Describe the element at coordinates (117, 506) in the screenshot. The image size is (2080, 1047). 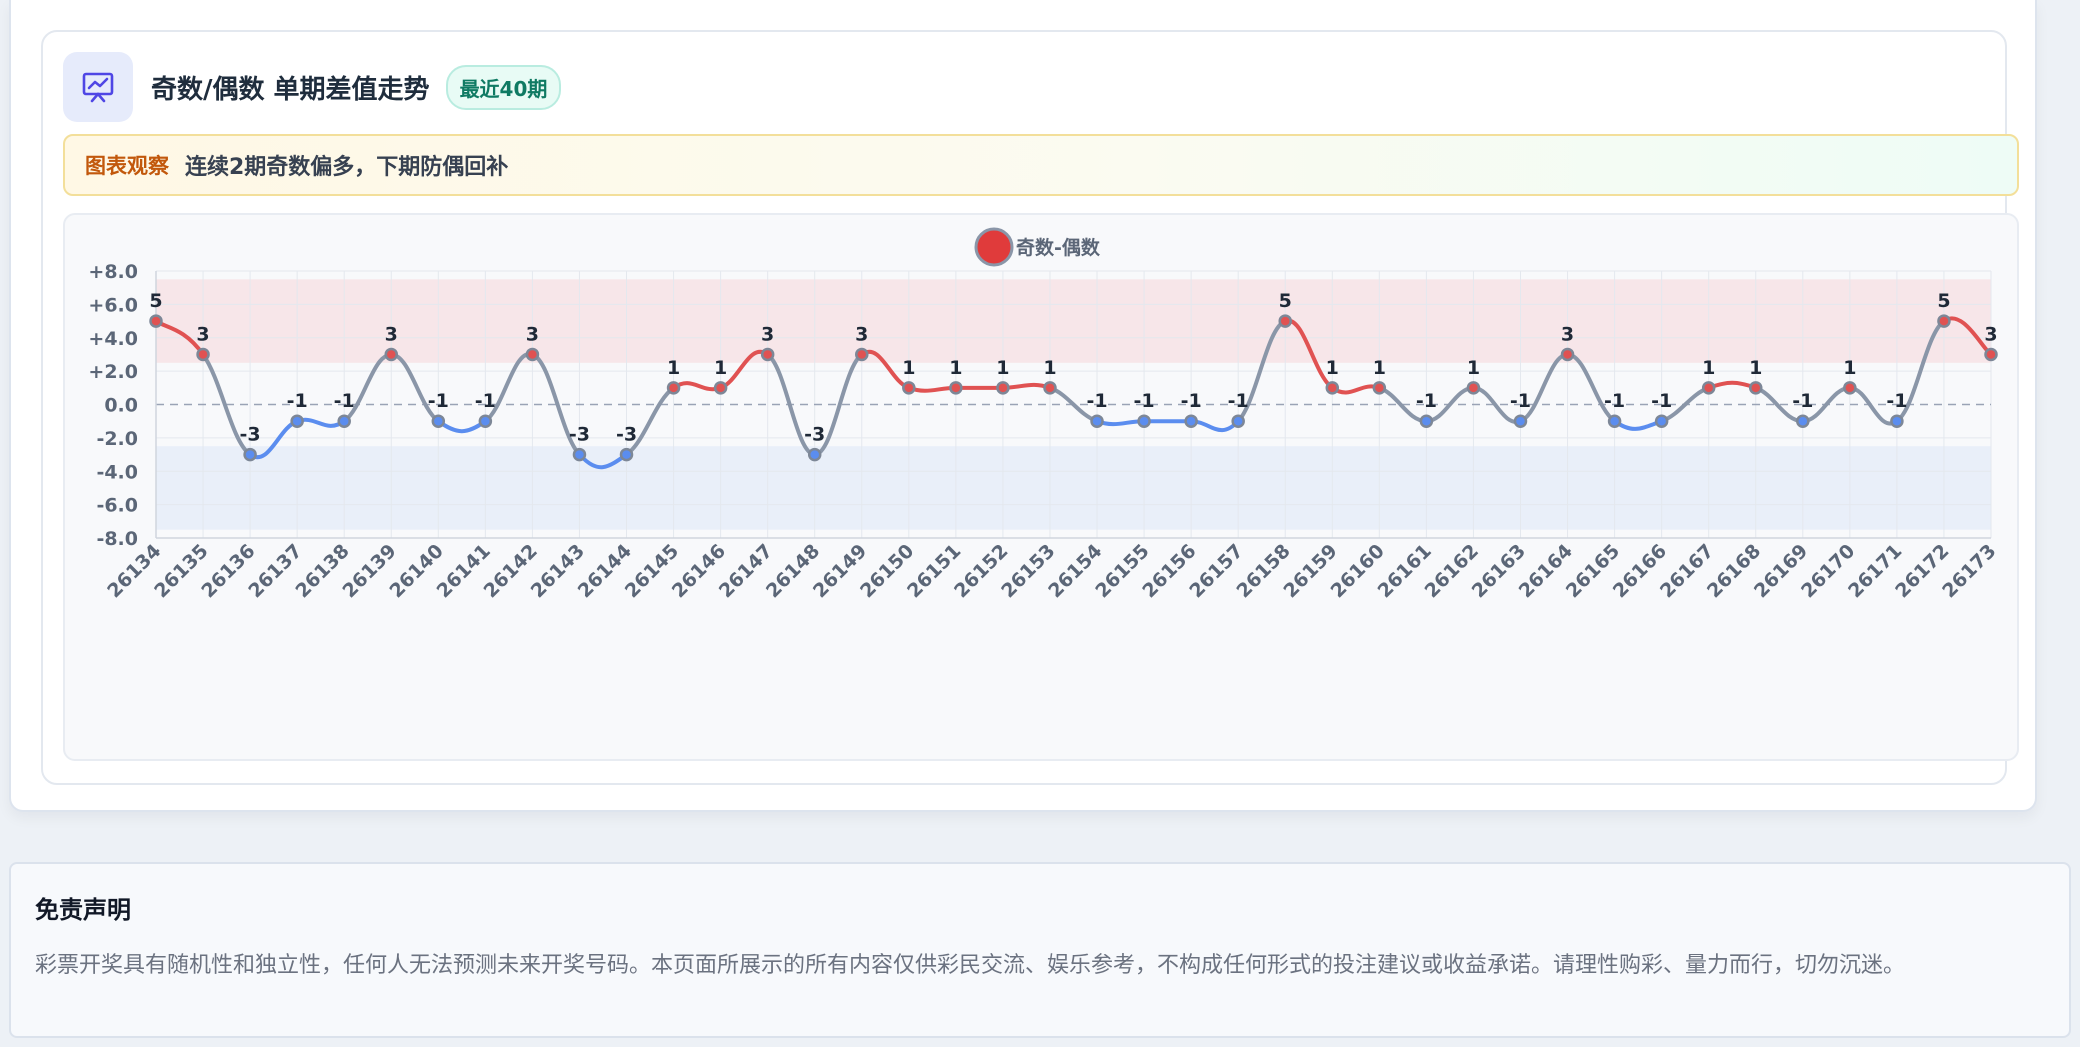
I see `y-tick-label: -6.0` at that location.